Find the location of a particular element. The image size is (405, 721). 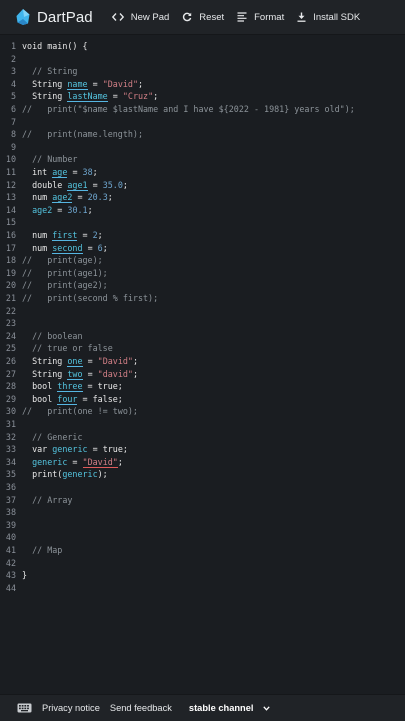

reset-label: Reset is located at coordinates (212, 17).